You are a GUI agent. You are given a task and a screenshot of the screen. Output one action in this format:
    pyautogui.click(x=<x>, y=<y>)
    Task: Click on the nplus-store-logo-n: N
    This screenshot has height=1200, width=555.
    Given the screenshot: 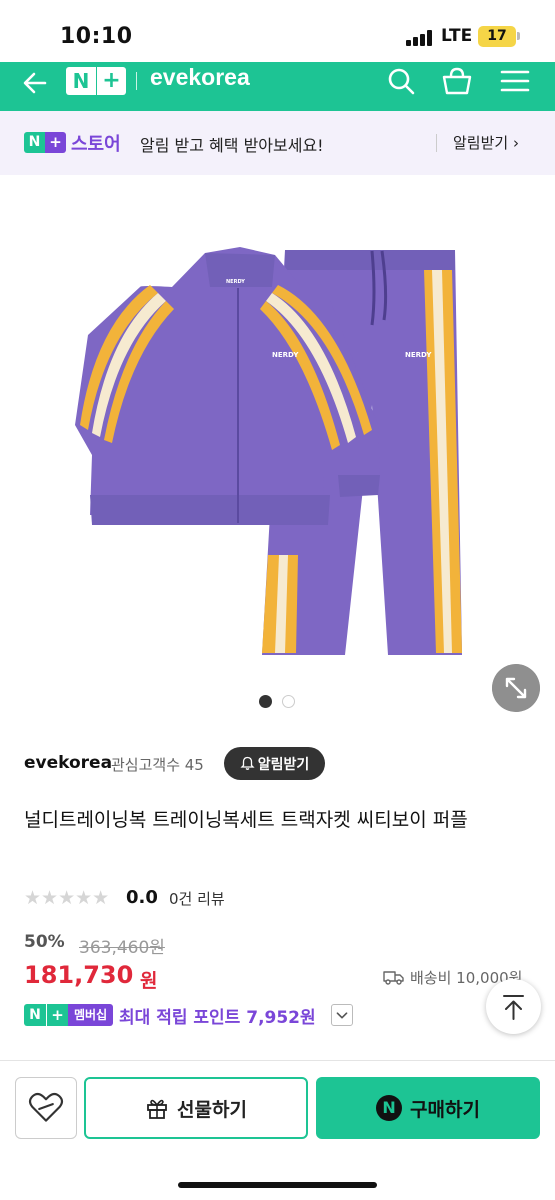 What is the action you would take?
    pyautogui.click(x=34, y=142)
    